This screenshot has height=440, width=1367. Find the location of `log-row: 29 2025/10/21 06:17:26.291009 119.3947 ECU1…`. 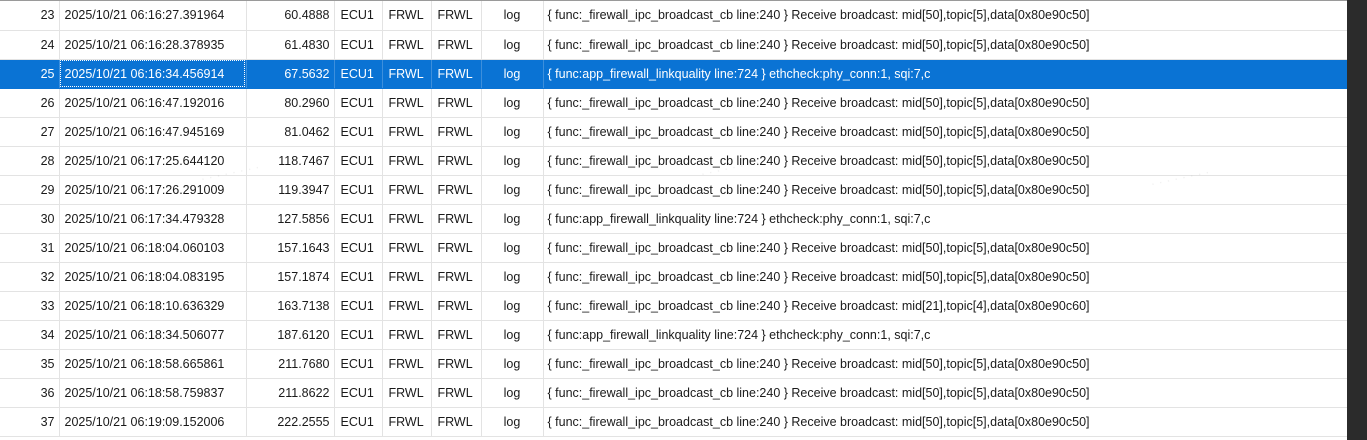

log-row: 29 2025/10/21 06:17:26.291009 119.3947 ECU1… is located at coordinates (673, 190).